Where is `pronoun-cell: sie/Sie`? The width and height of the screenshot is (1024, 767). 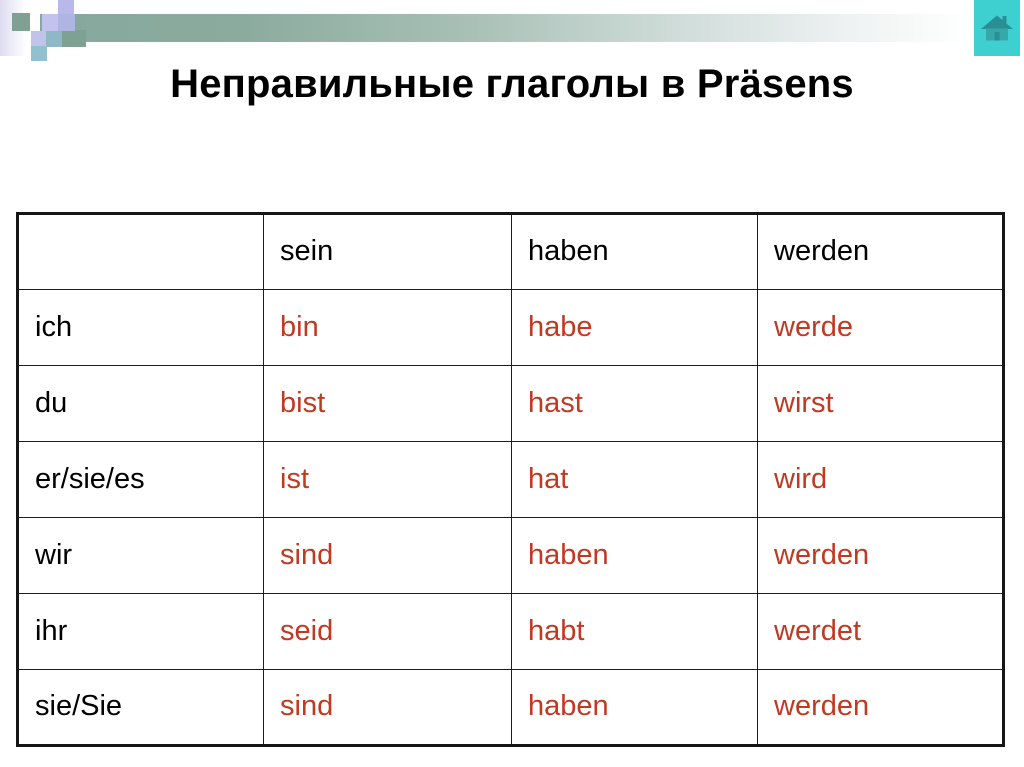 pronoun-cell: sie/Sie is located at coordinates (140, 707).